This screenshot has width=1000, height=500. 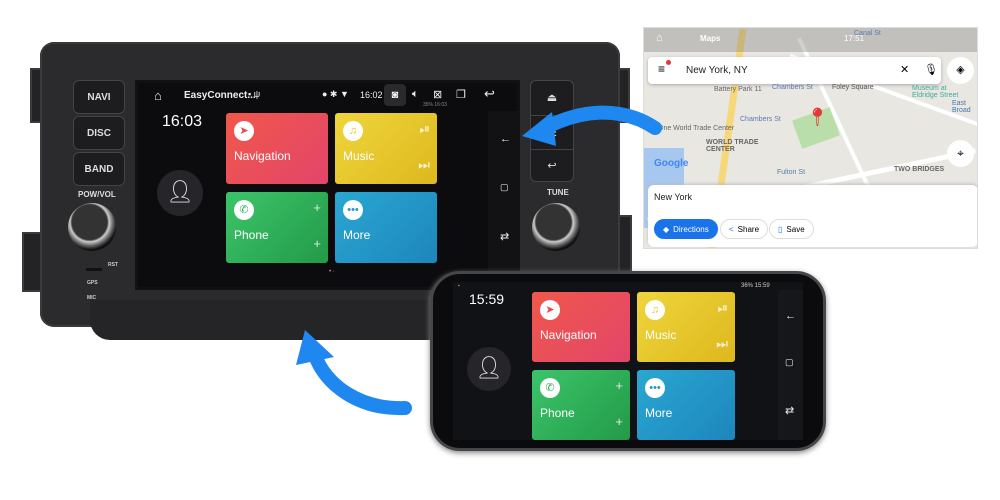 I want to click on arrow-map-to-unit, so click(x=600, y=120).